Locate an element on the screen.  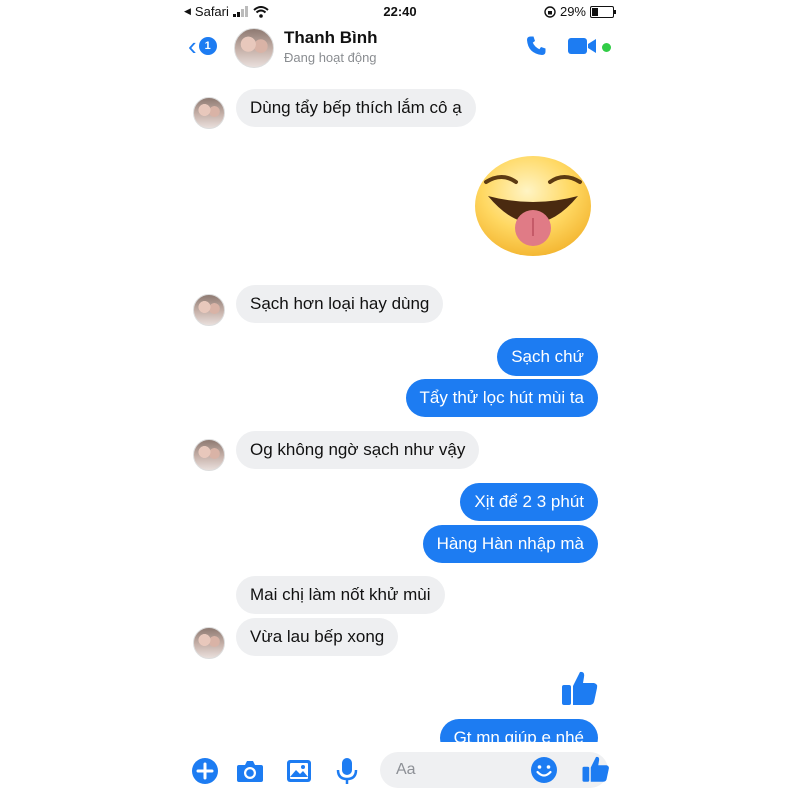
contact-avatar is located at coordinates (254, 48).